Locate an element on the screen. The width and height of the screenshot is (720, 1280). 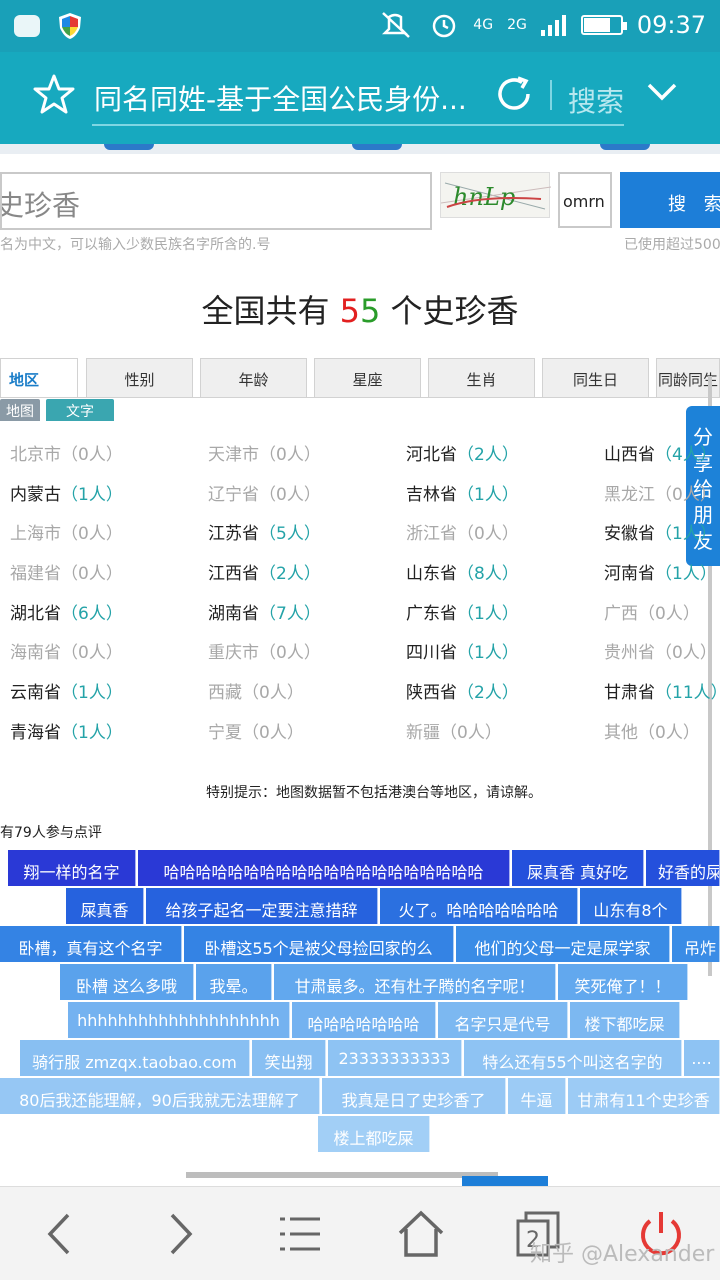
region-name: 北京市 is located at coordinates (35, 455).